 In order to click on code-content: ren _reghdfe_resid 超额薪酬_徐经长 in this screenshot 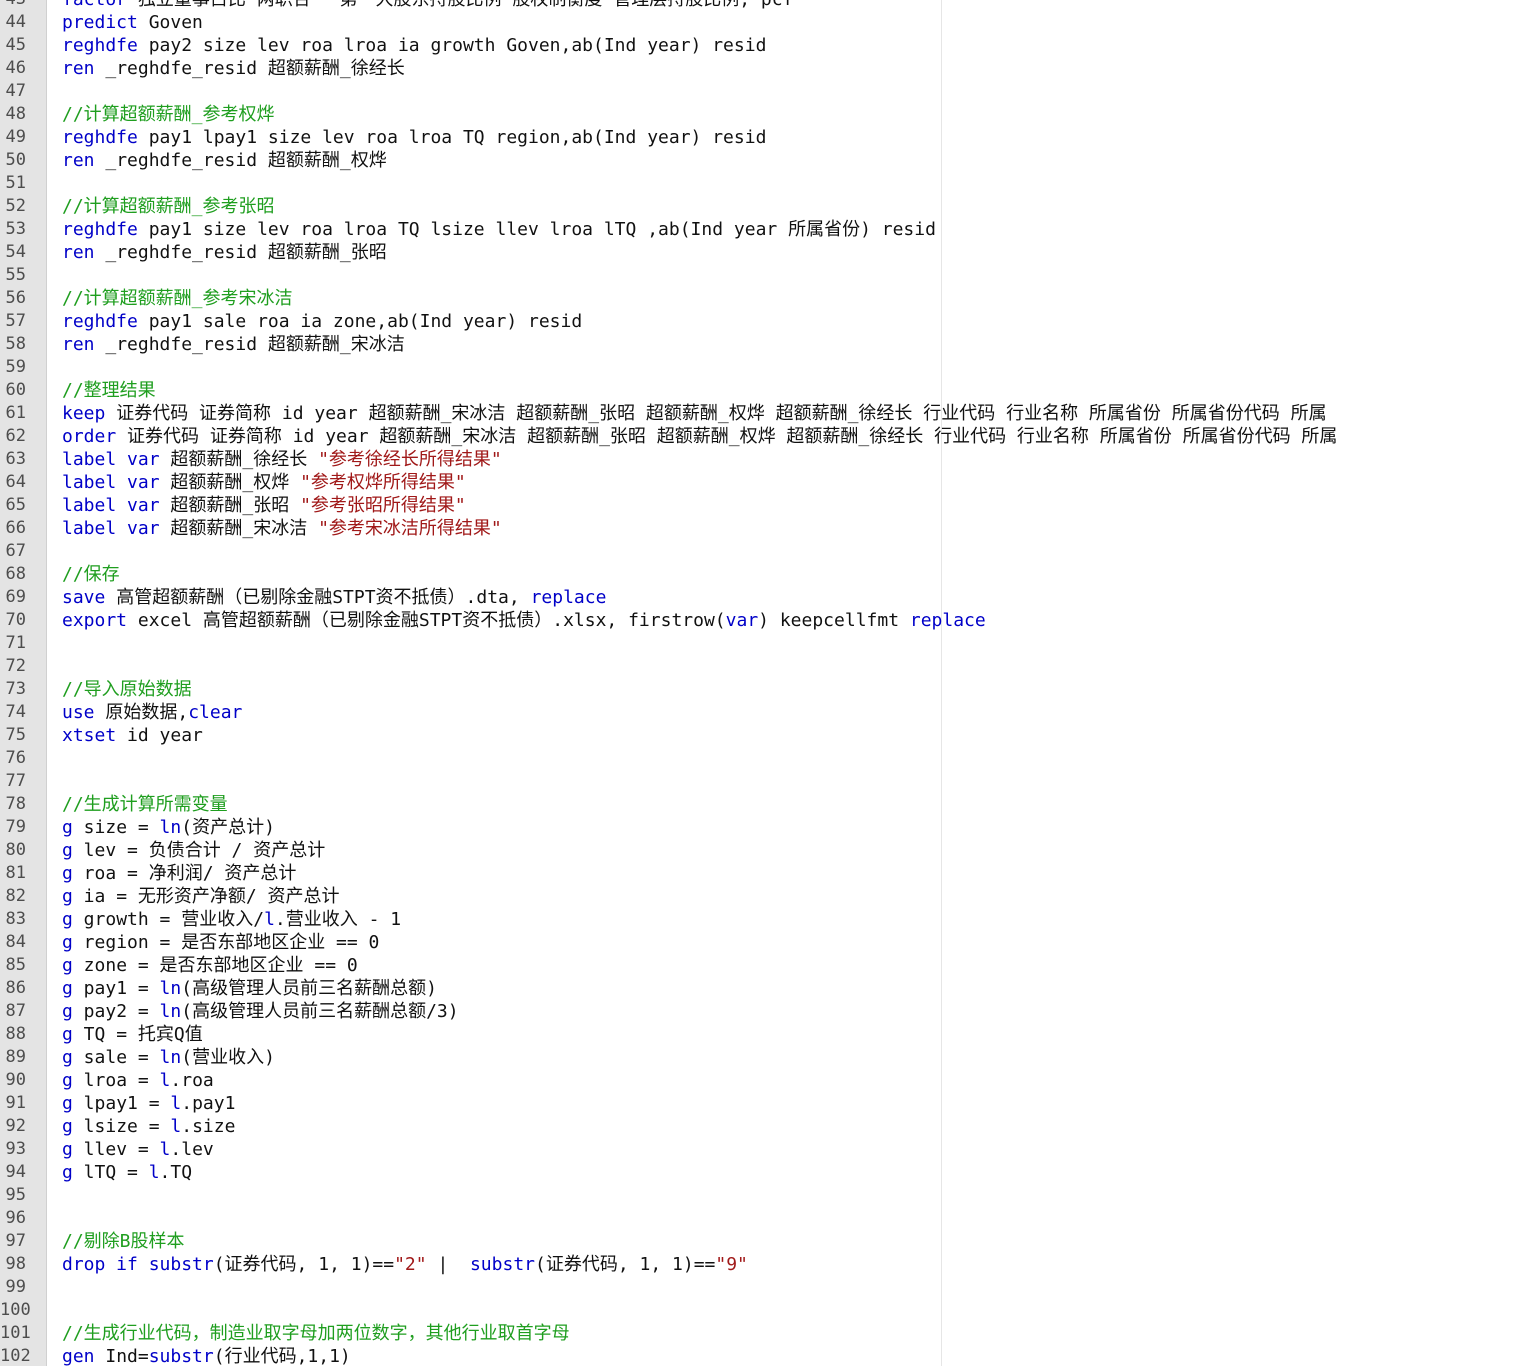, I will do `click(233, 68)`.